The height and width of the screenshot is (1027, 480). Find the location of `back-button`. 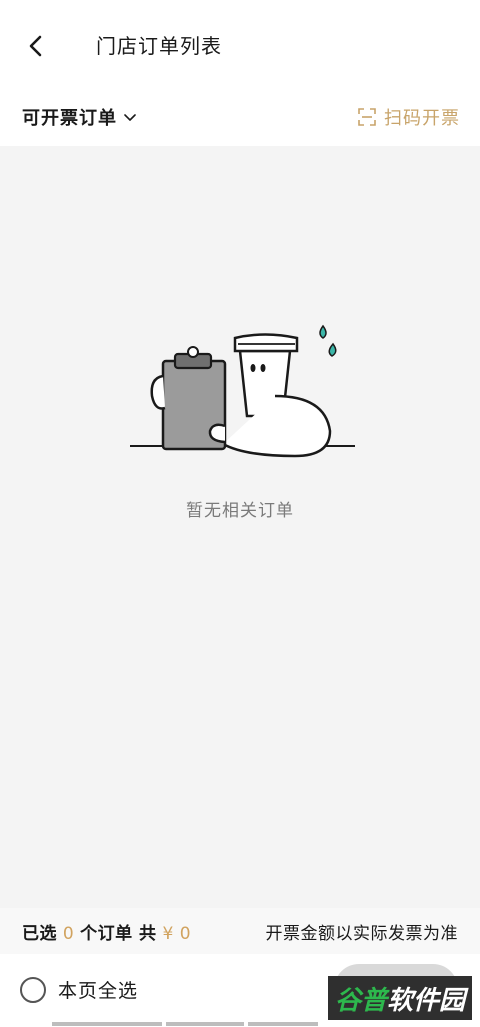

back-button is located at coordinates (36, 46).